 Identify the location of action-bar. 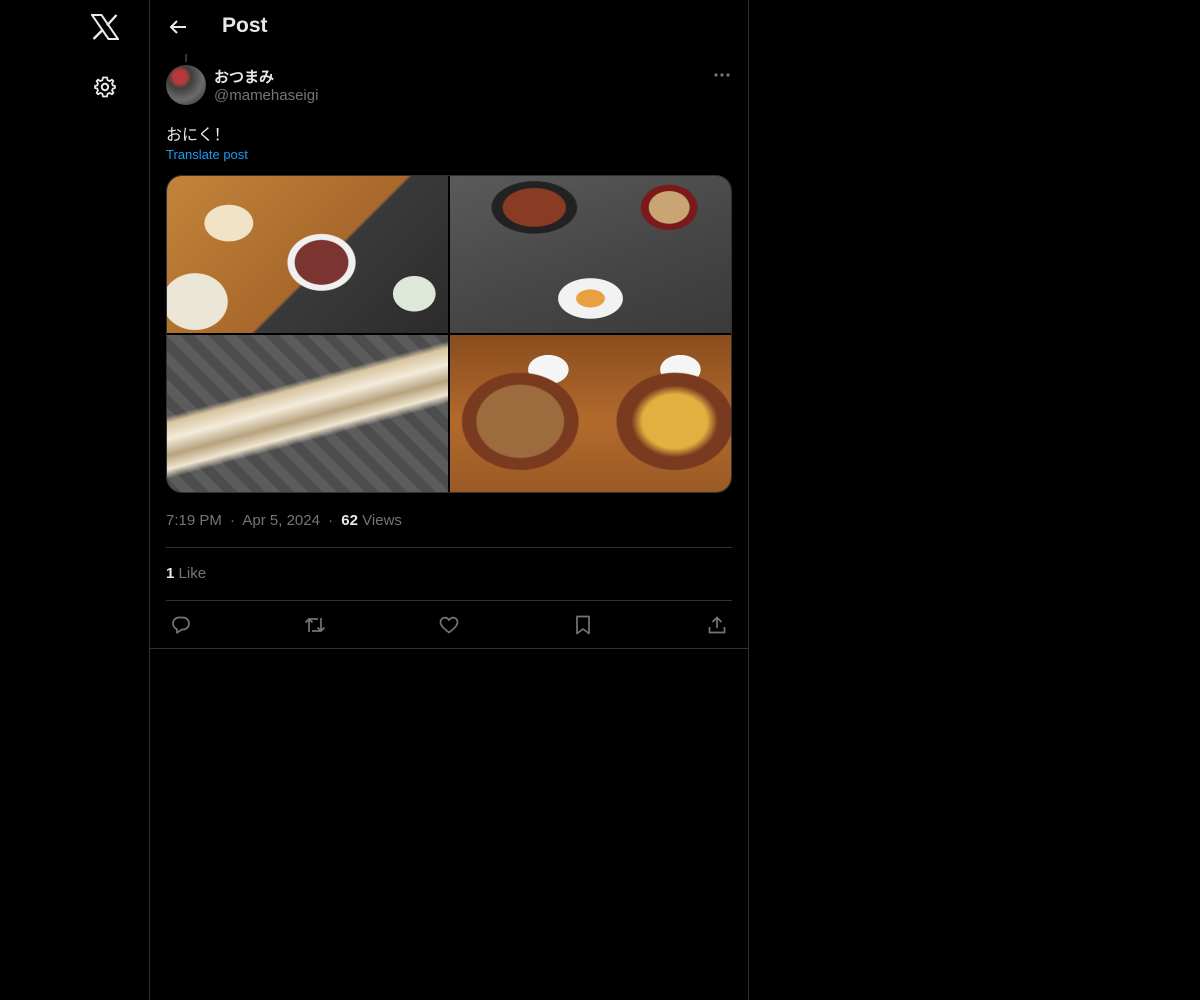
(449, 625).